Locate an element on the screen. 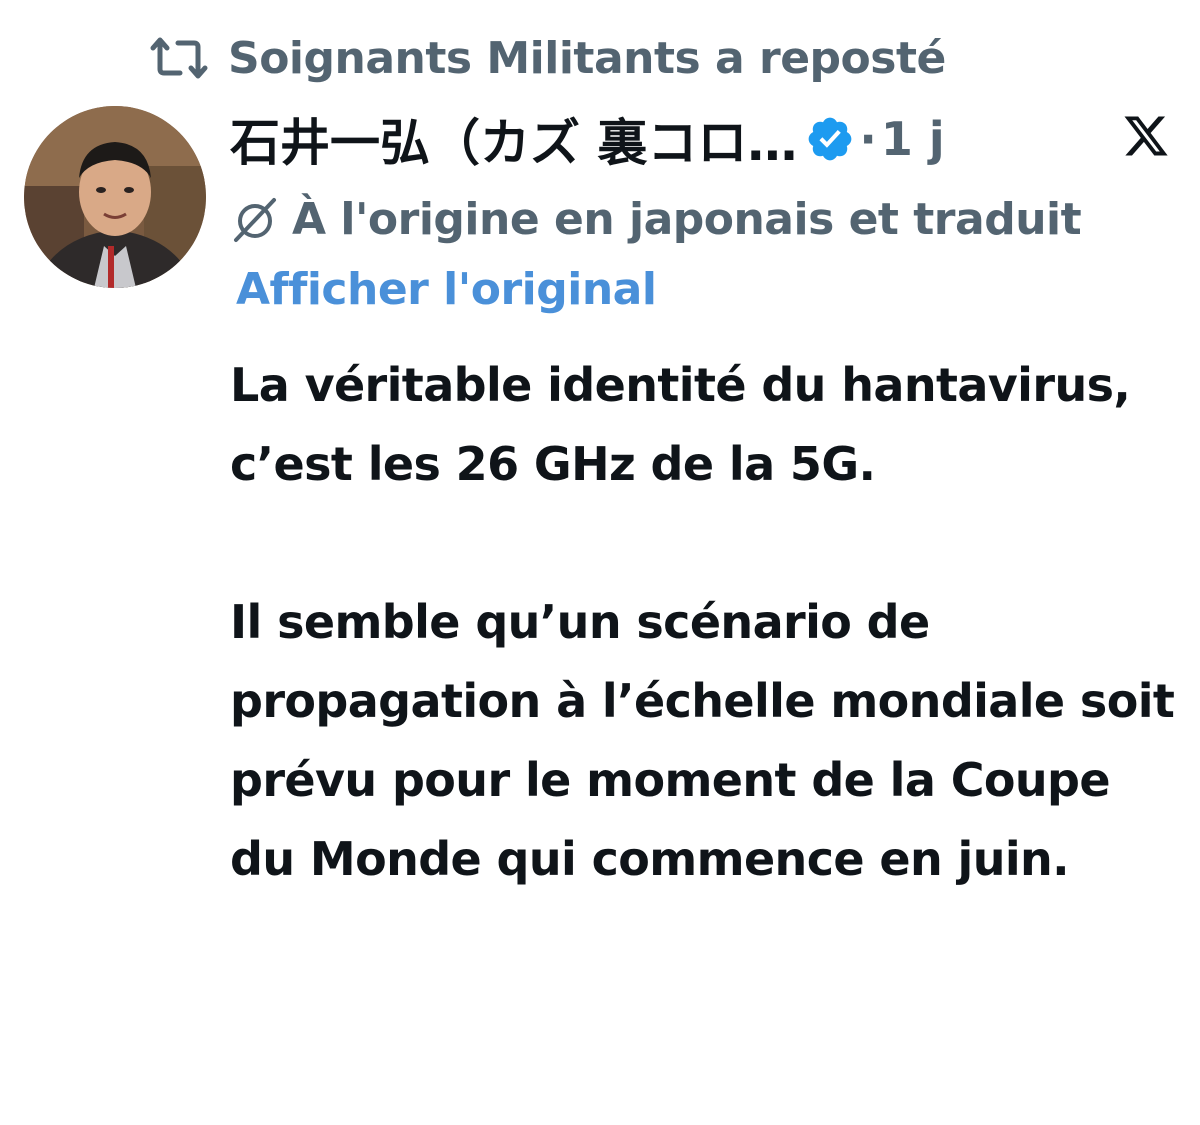 The image size is (1200, 1125). show-original-link: Afficher l'original is located at coordinates (446, 289).